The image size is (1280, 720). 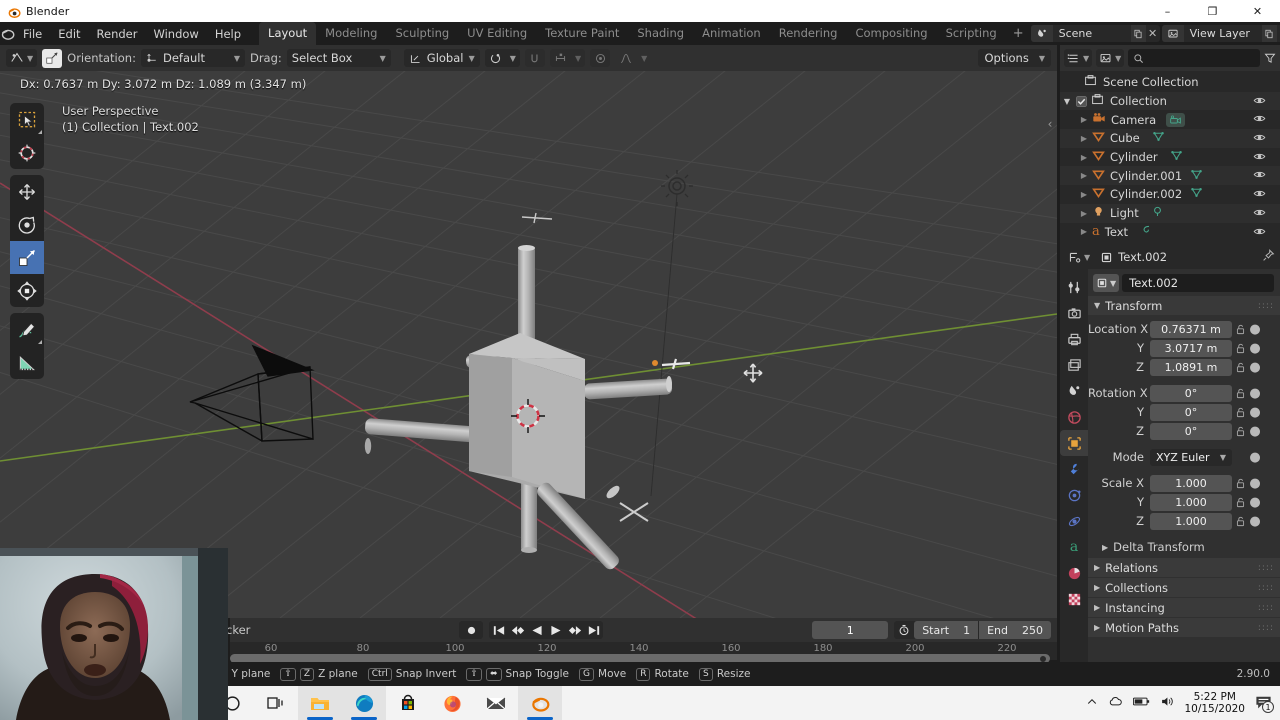 I want to click on tab-texture-paint: Texture Paint, so click(x=582, y=33).